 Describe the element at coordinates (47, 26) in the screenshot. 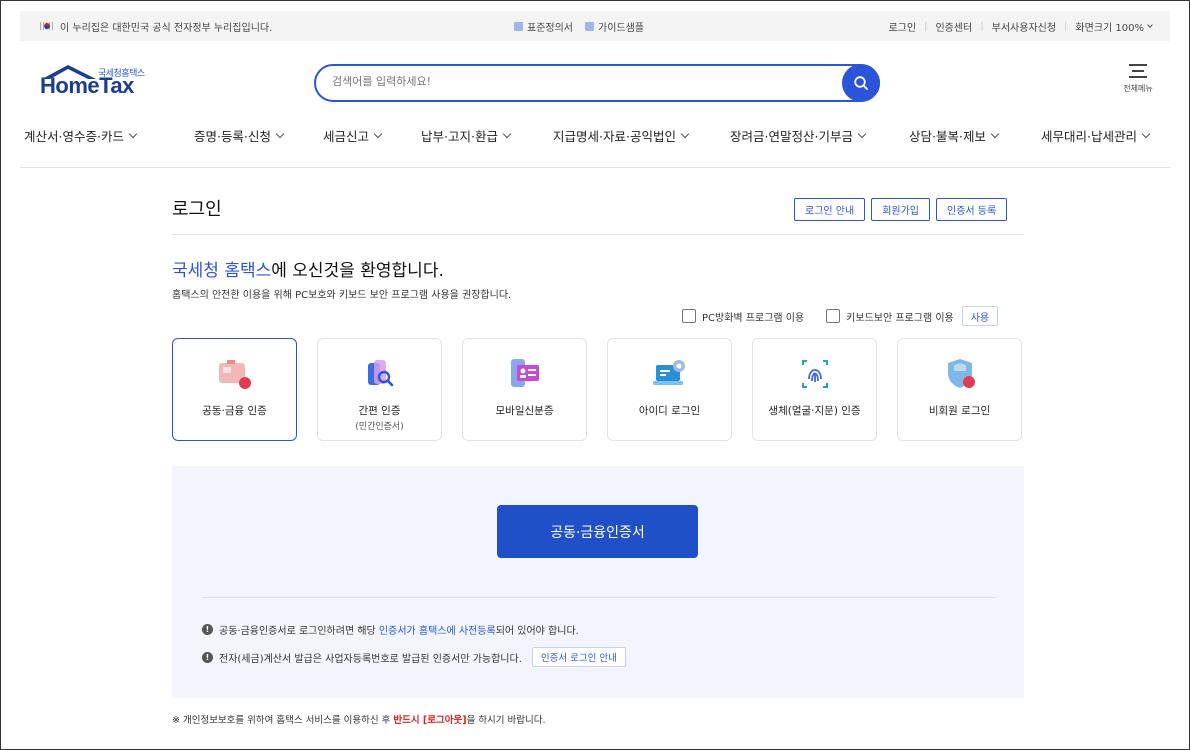

I see `korea-flag-icon` at that location.